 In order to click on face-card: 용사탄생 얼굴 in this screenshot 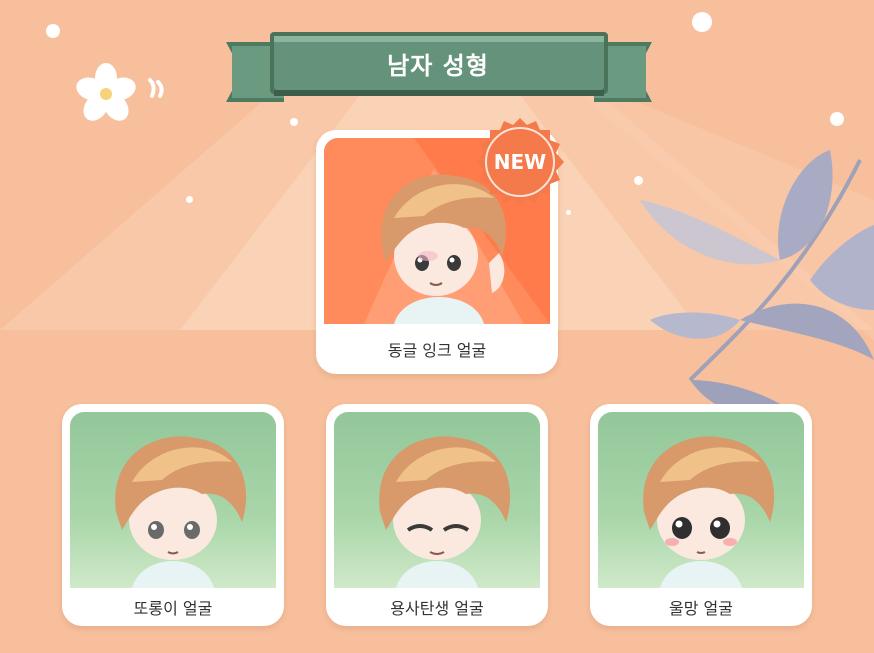, I will do `click(437, 515)`.